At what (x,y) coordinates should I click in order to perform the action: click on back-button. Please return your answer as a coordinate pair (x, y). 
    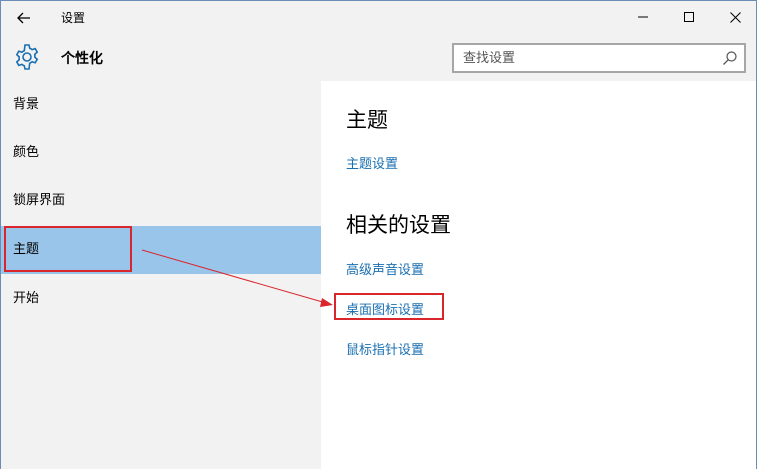
    Looking at the image, I should click on (24, 18).